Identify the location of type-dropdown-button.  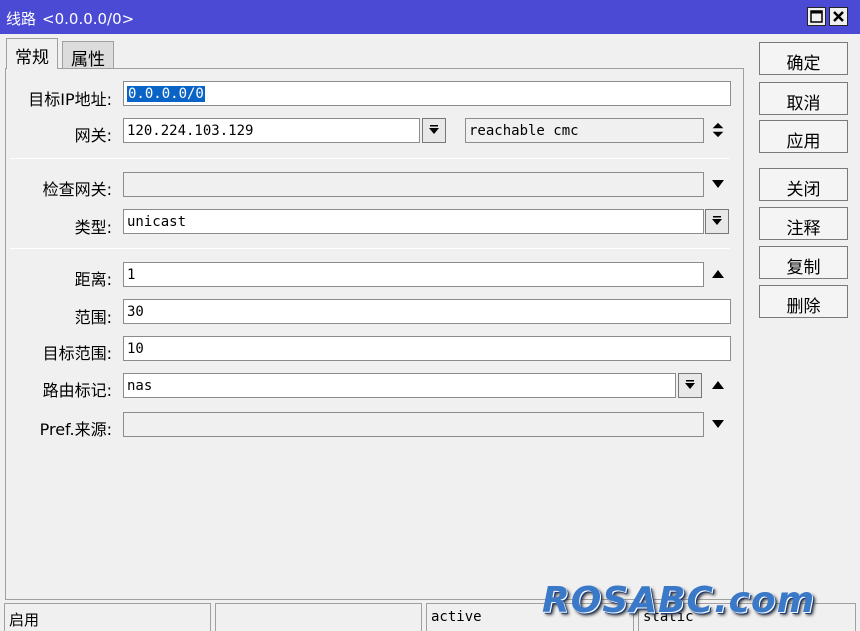
(717, 221).